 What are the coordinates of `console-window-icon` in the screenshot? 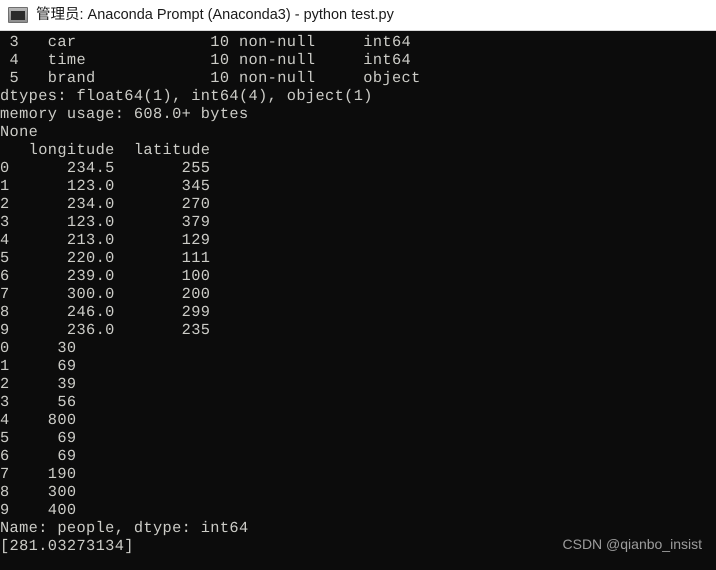 It's located at (18, 15).